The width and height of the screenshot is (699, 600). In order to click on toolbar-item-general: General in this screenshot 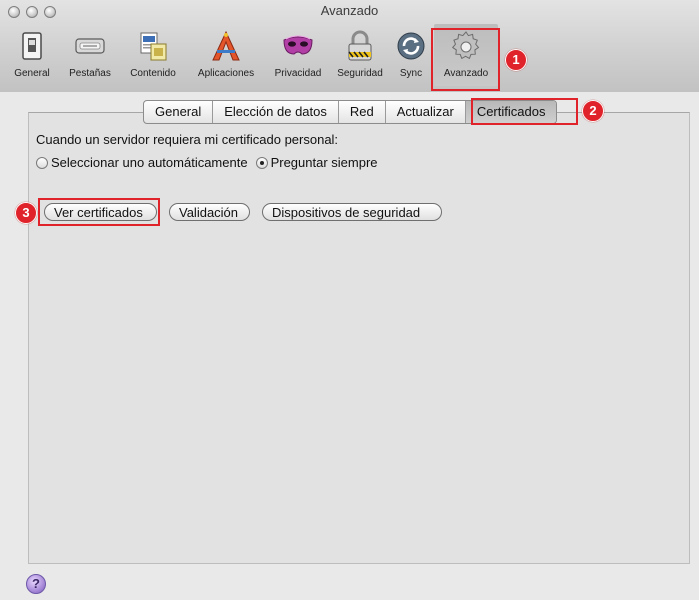, I will do `click(32, 55)`.